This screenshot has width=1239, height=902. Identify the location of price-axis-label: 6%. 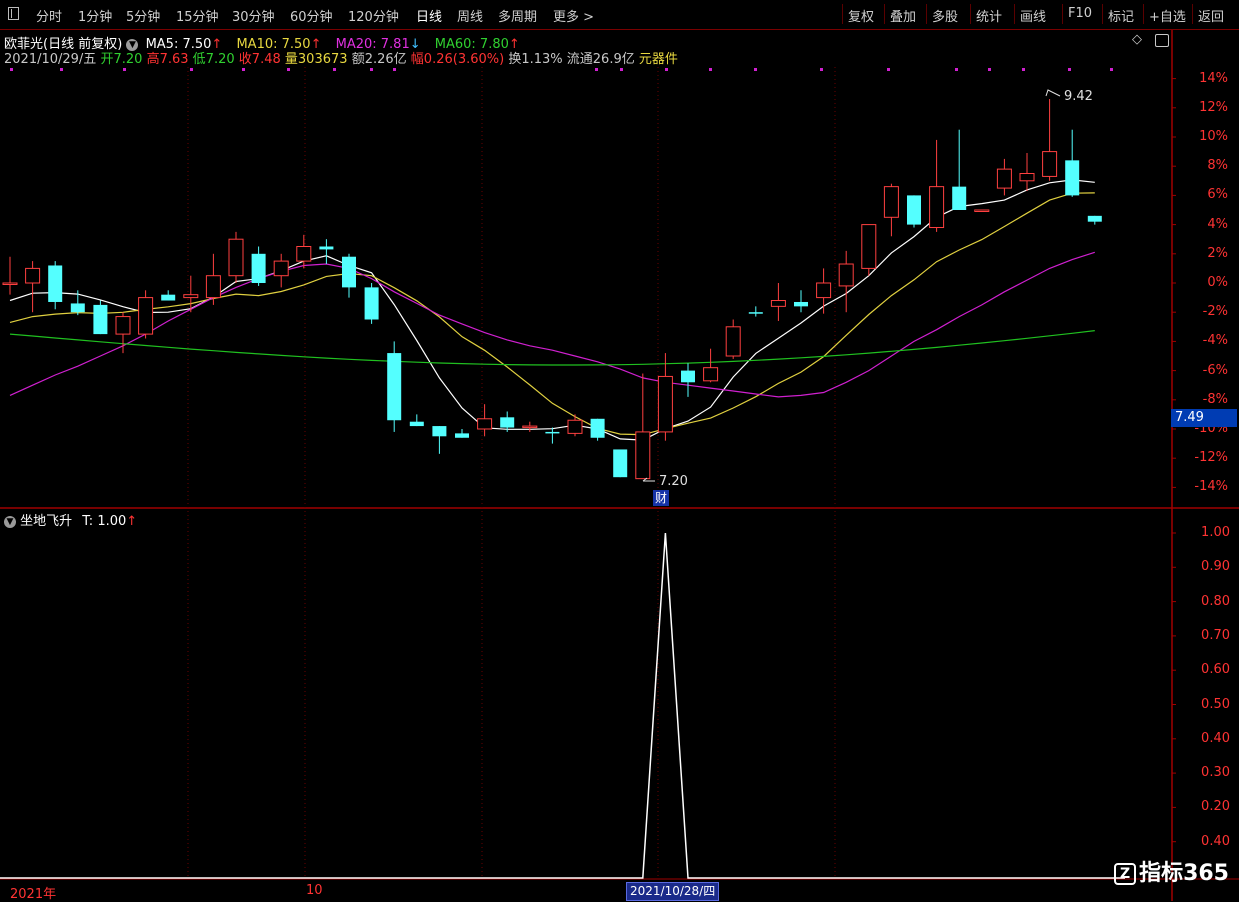
(1217, 195).